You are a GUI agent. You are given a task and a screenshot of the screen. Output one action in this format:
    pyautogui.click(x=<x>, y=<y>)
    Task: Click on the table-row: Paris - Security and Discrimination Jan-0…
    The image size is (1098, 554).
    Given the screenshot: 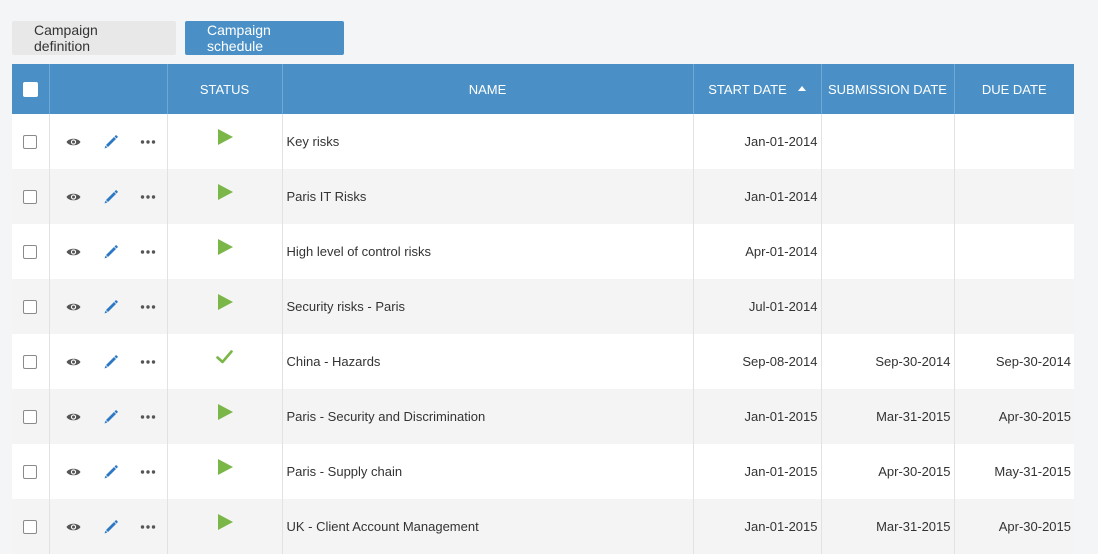 What is the action you would take?
    pyautogui.click(x=543, y=416)
    